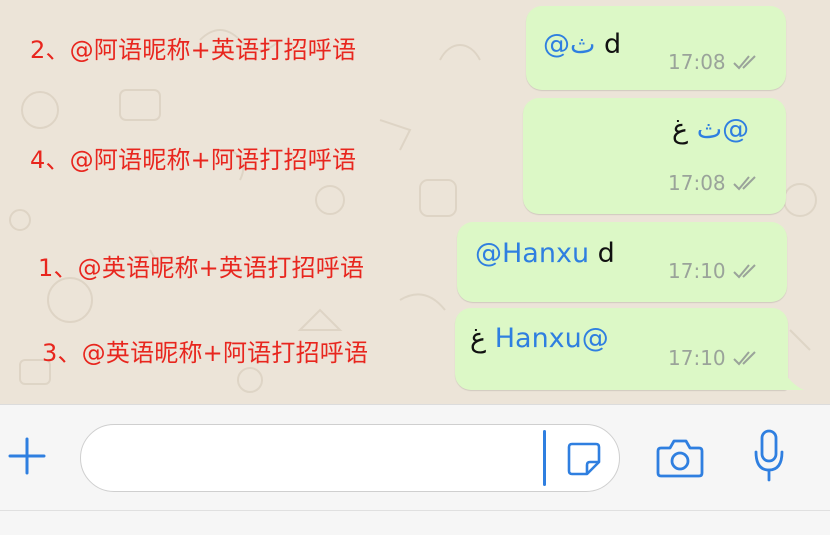 The width and height of the screenshot is (830, 535). What do you see at coordinates (415, 510) in the screenshot?
I see `divider` at bounding box center [415, 510].